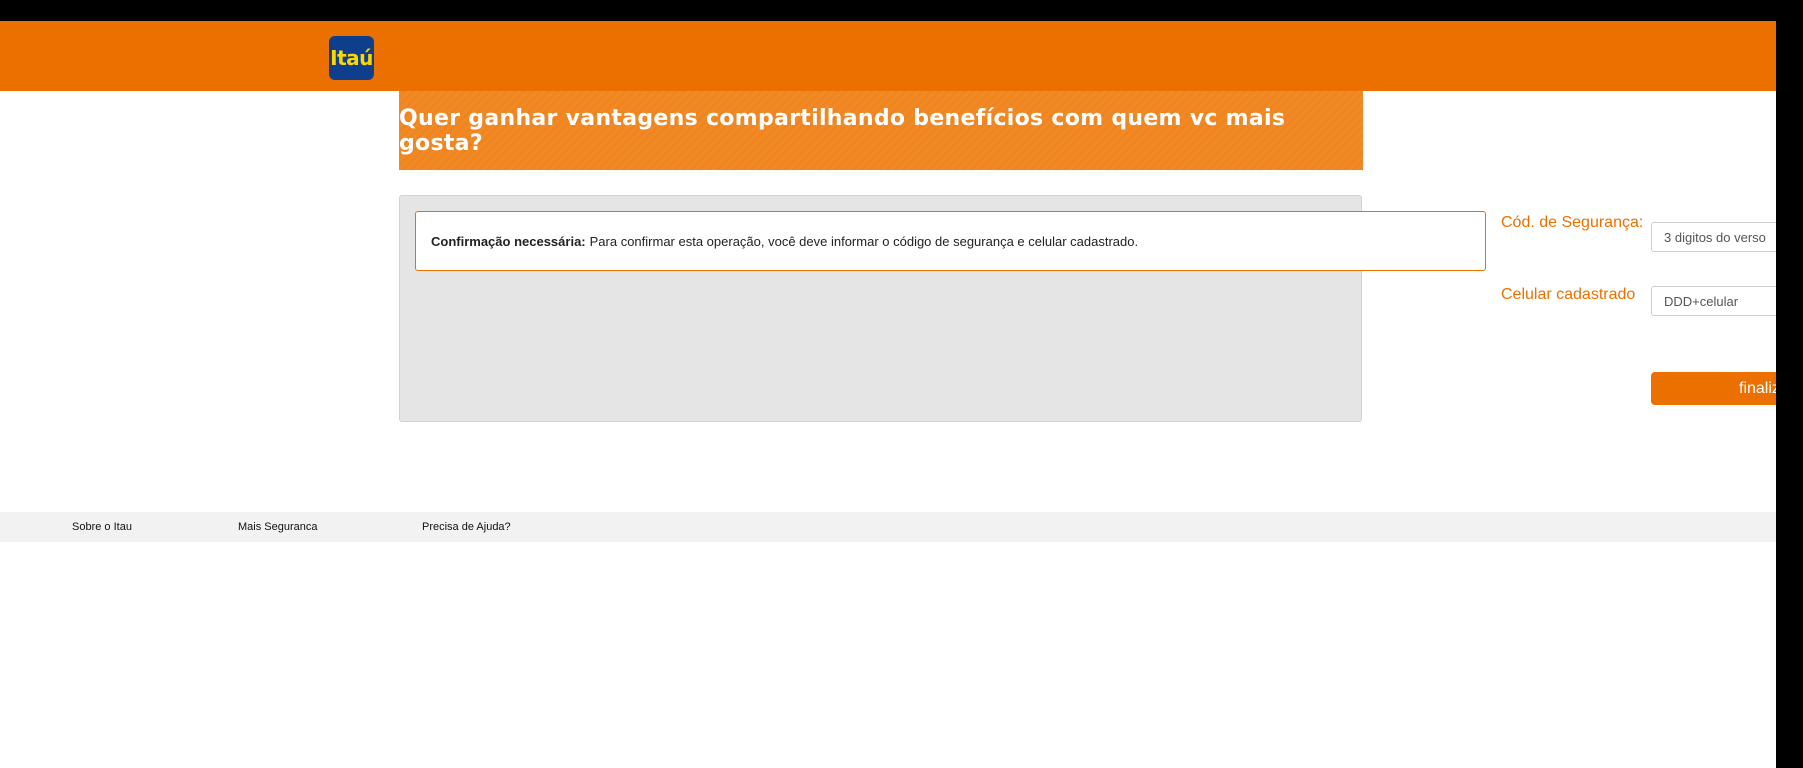 The height and width of the screenshot is (768, 1803). What do you see at coordinates (888, 56) in the screenshot?
I see `header-bar` at bounding box center [888, 56].